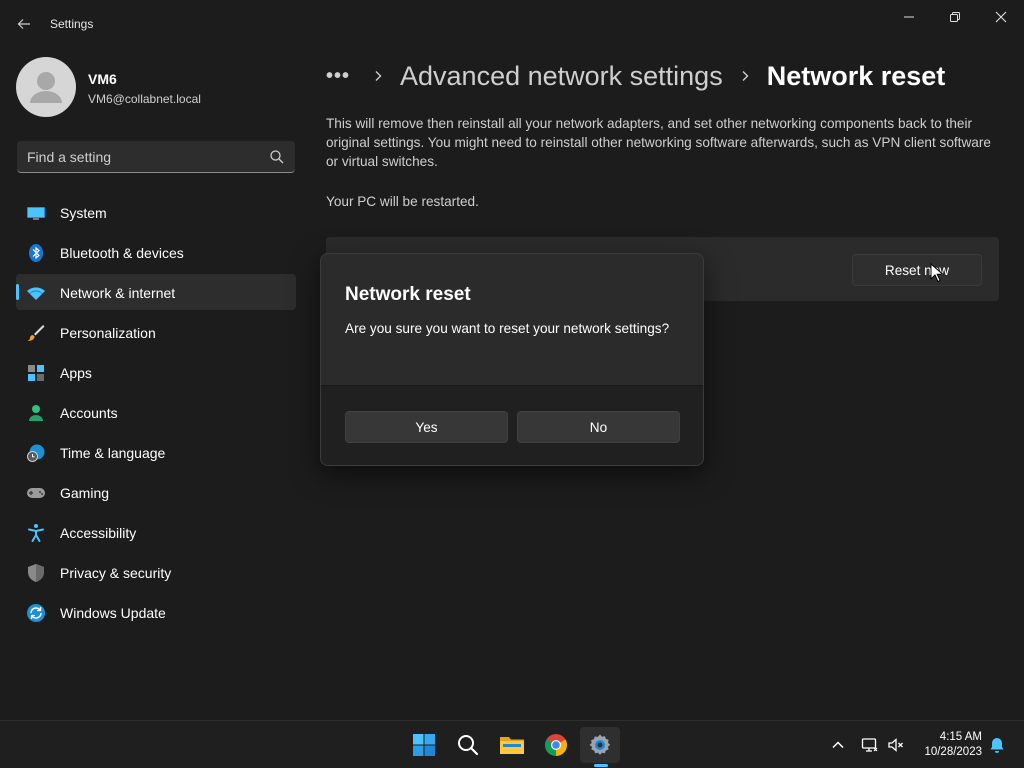 The height and width of the screenshot is (768, 1024). What do you see at coordinates (36, 493) in the screenshot?
I see `gamepad-icon` at bounding box center [36, 493].